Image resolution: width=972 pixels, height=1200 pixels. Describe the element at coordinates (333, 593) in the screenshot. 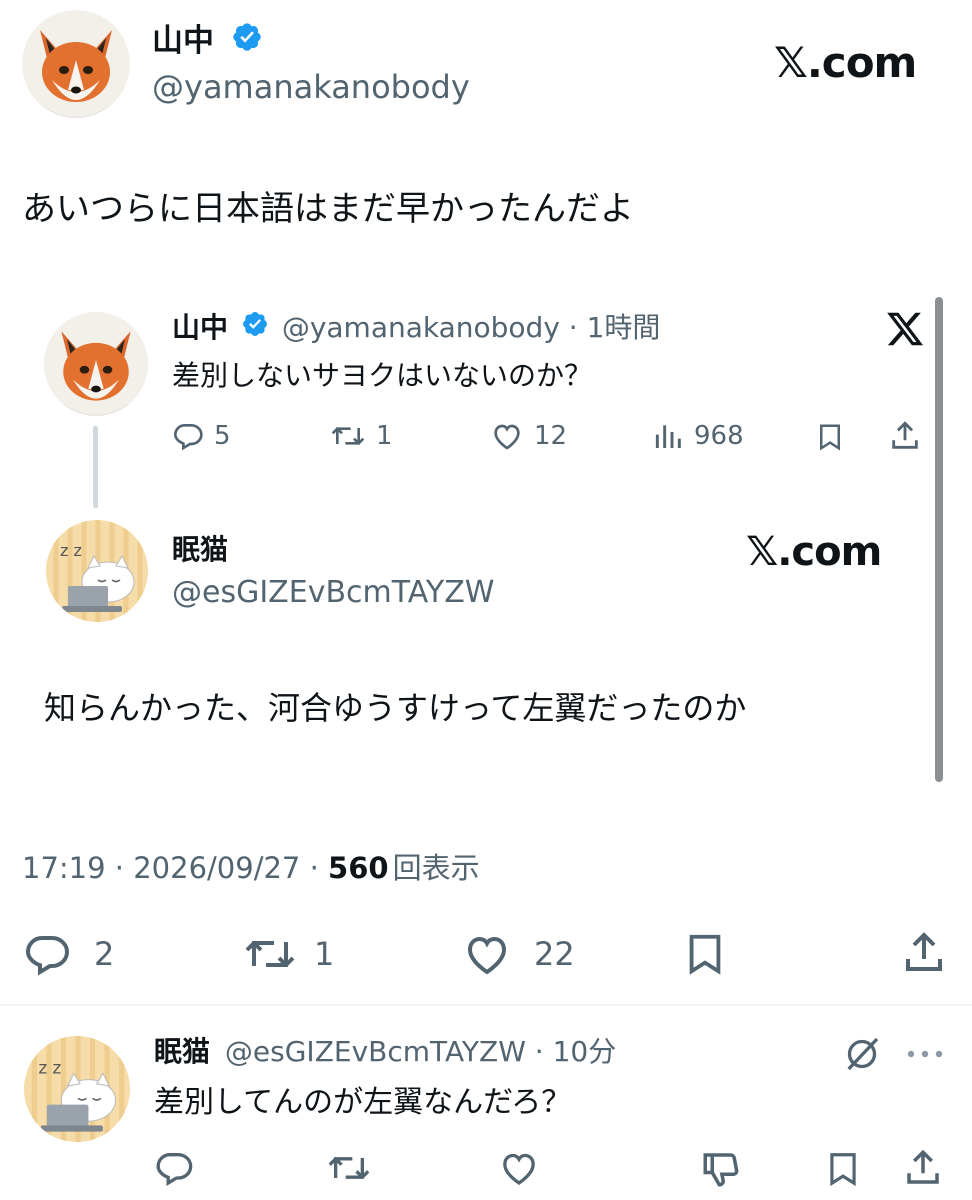

I see `quoted-tweet-2-handle: @esGIZEvBcmTAYZW` at that location.